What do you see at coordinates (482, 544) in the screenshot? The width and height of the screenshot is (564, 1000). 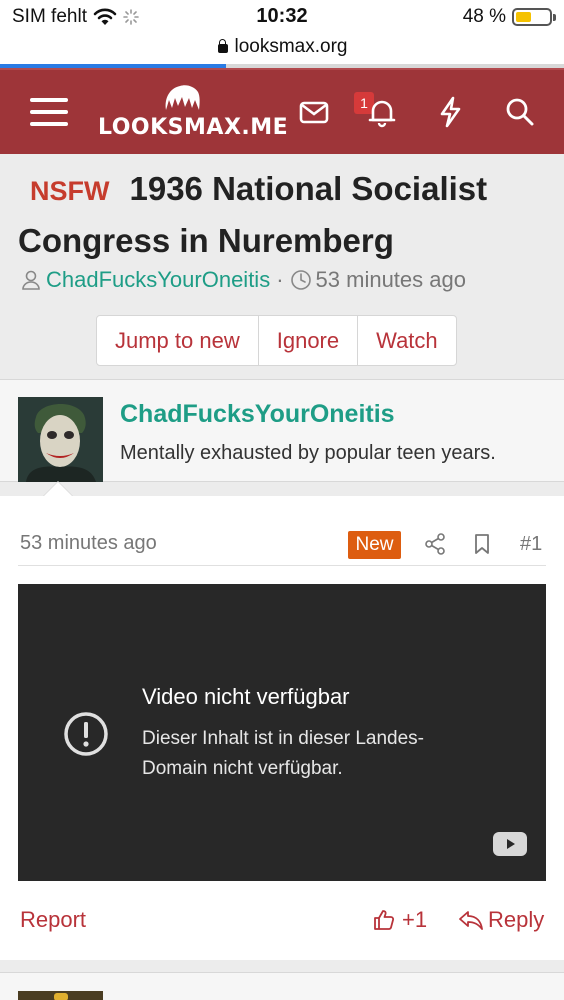 I see `bookmark-icon` at bounding box center [482, 544].